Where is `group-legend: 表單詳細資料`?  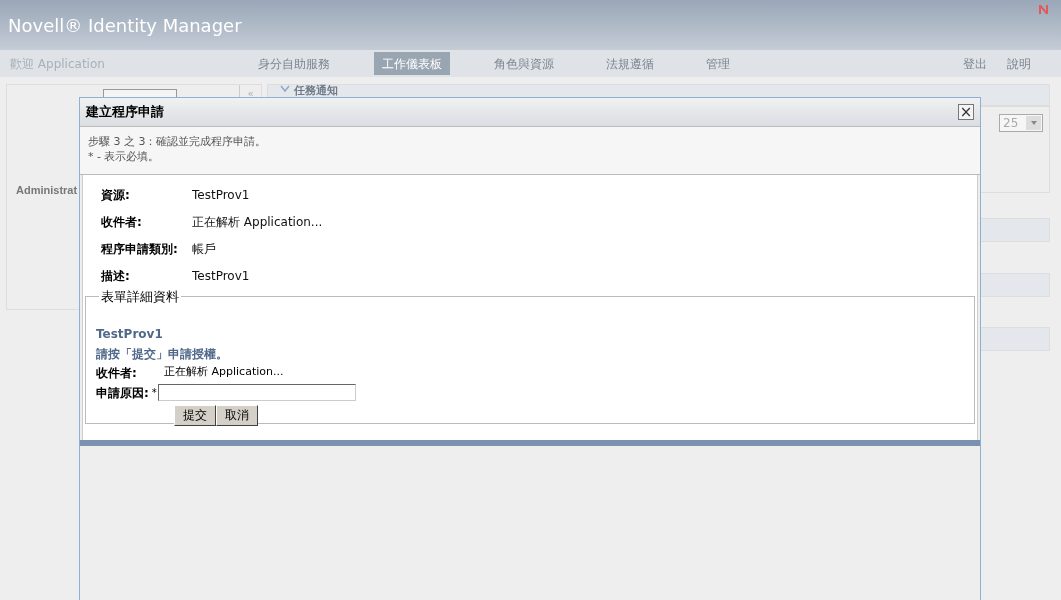
group-legend: 表單詳細資料 is located at coordinates (140, 297).